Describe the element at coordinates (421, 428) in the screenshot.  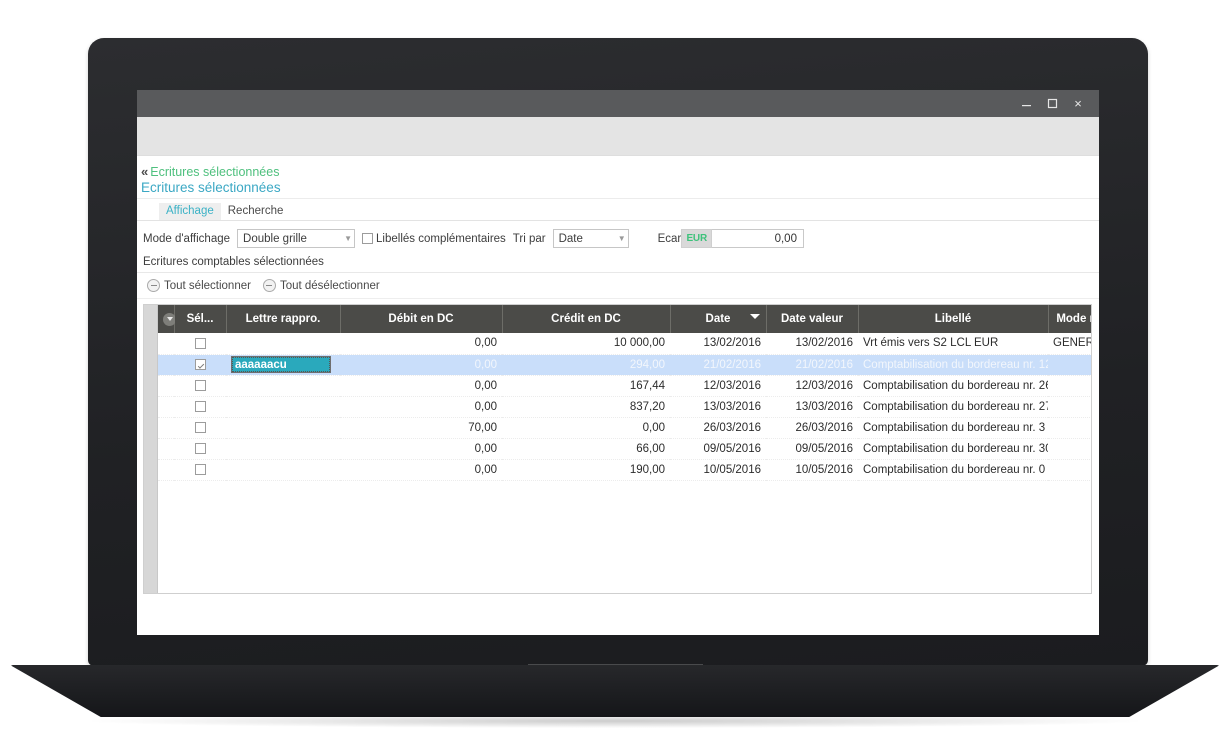
I see `cell-debit: 70,00` at that location.